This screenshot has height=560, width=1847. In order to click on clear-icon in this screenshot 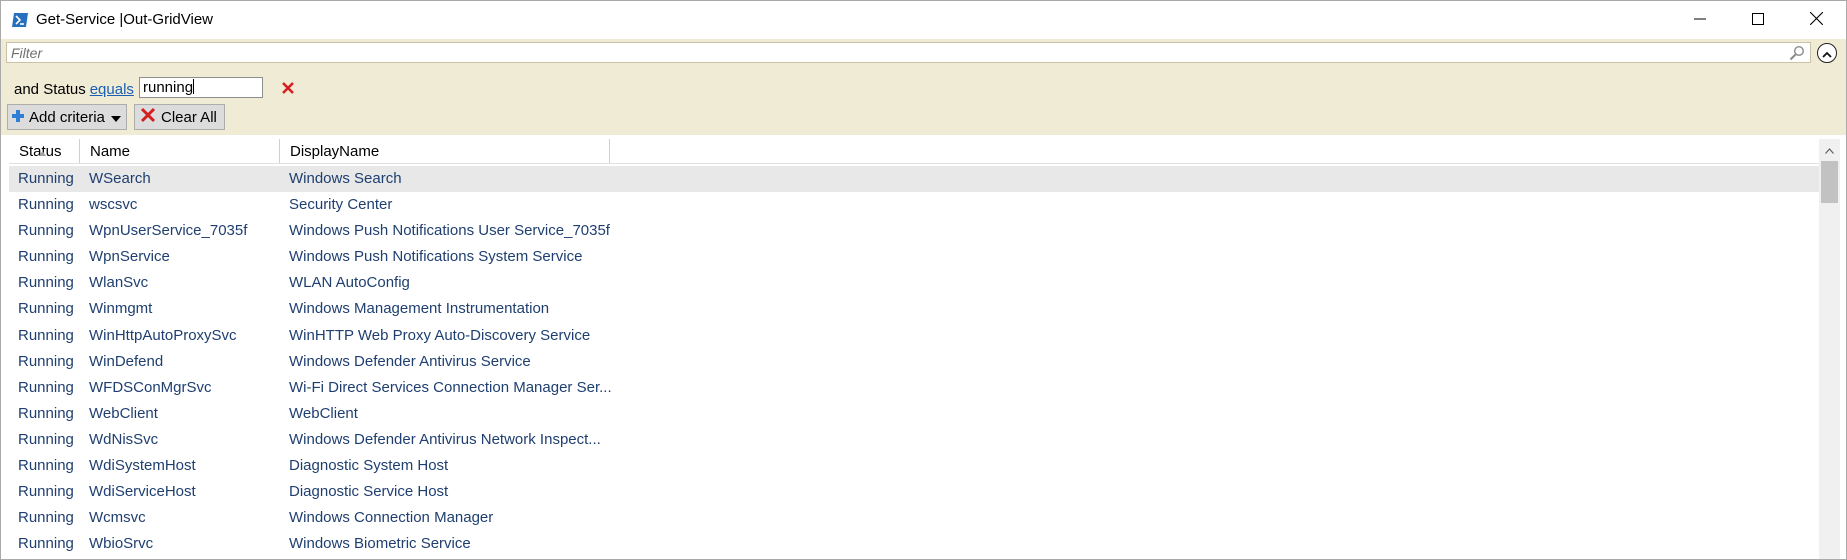, I will do `click(148, 117)`.